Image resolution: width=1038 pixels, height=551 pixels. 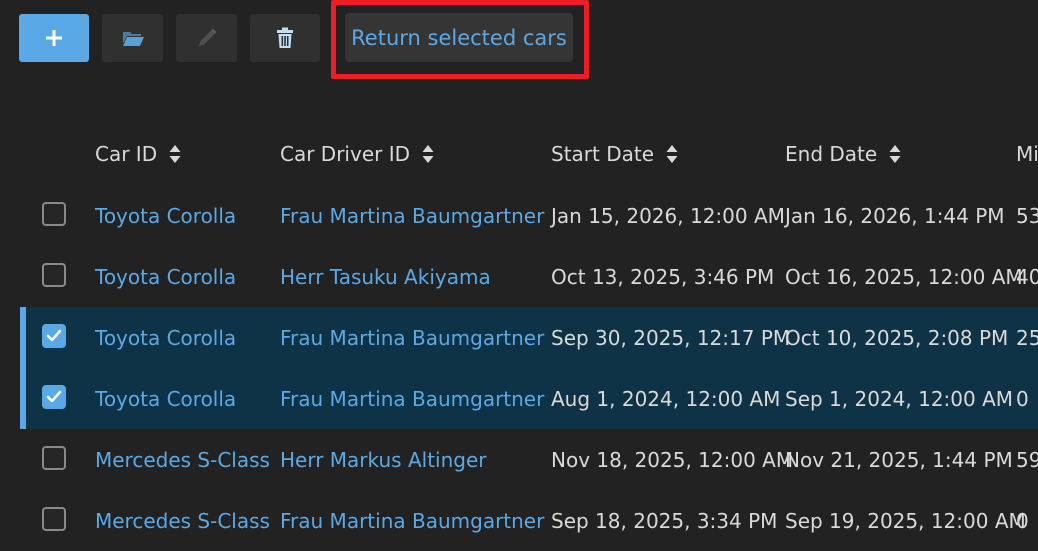 What do you see at coordinates (831, 154) in the screenshot?
I see `header-label: End Date` at bounding box center [831, 154].